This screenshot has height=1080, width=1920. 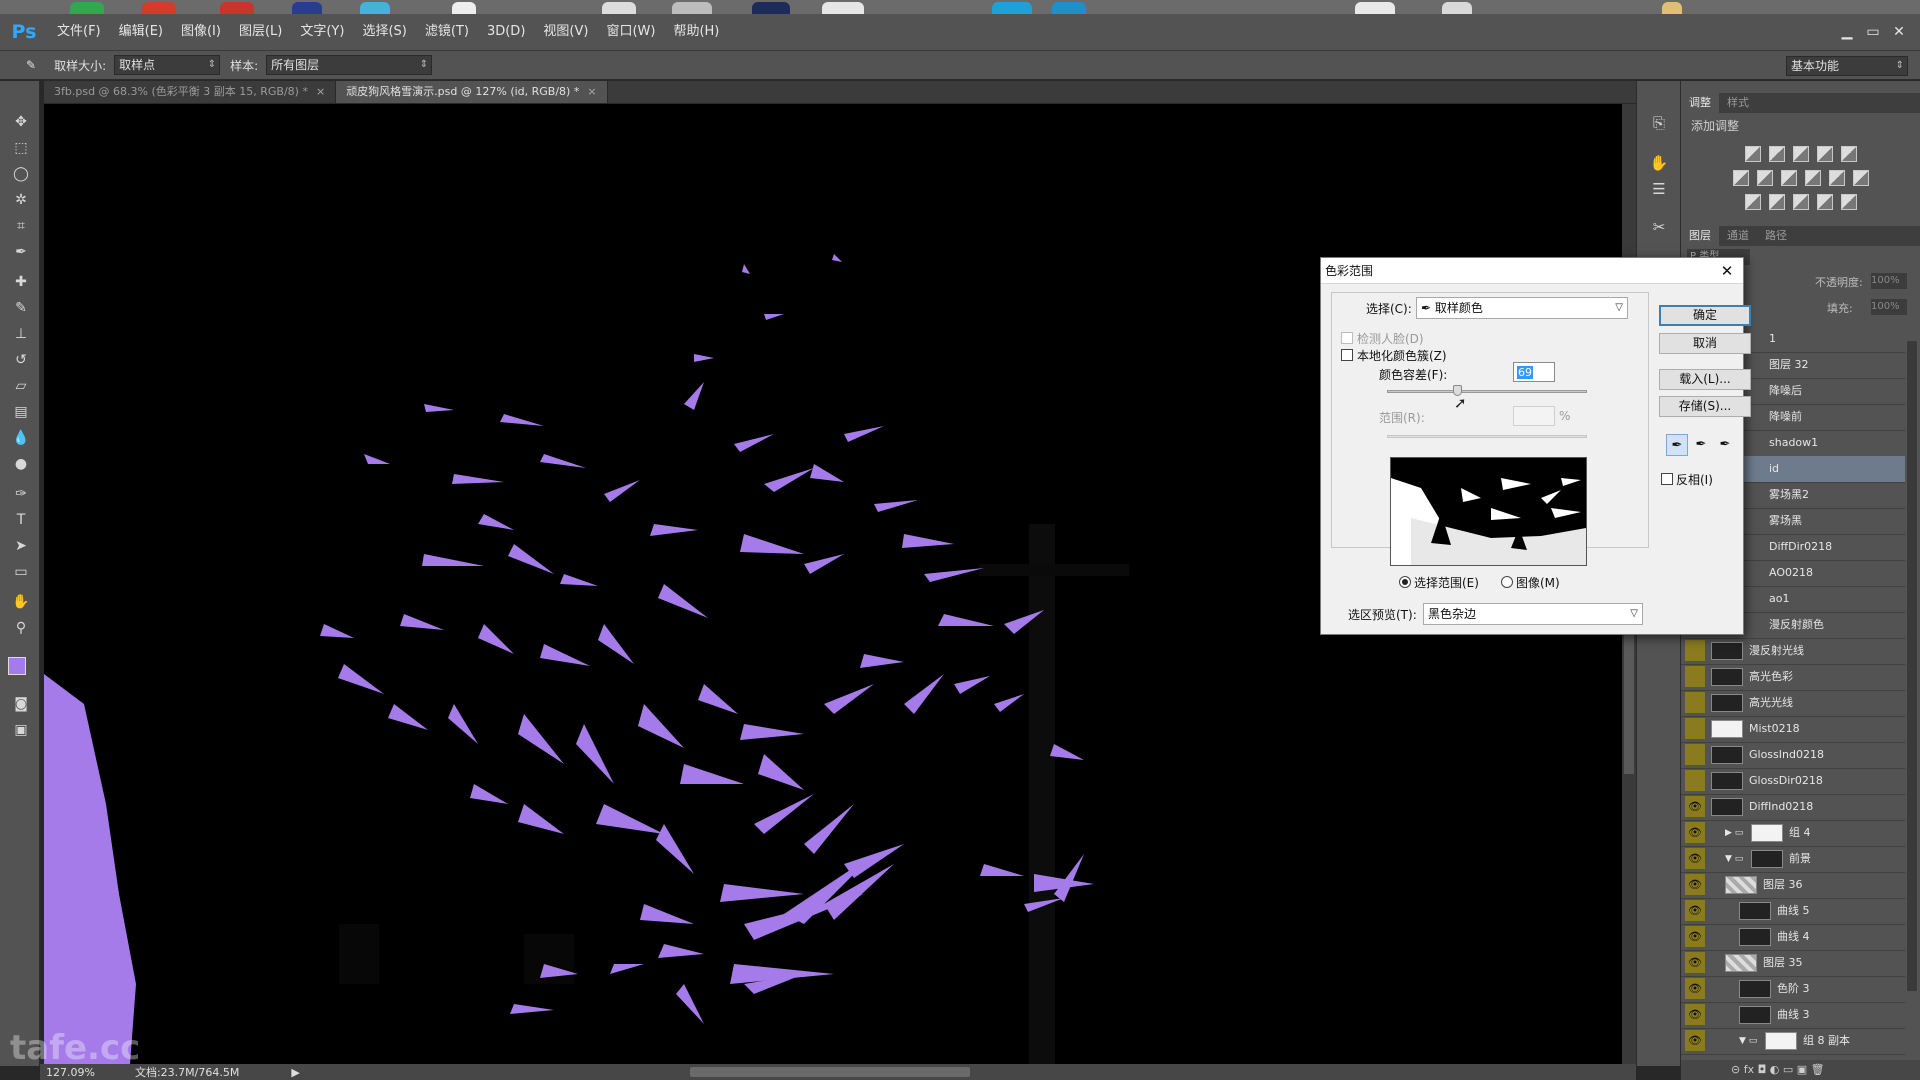 What do you see at coordinates (21, 520) in the screenshot?
I see `type-tool-icon: T` at bounding box center [21, 520].